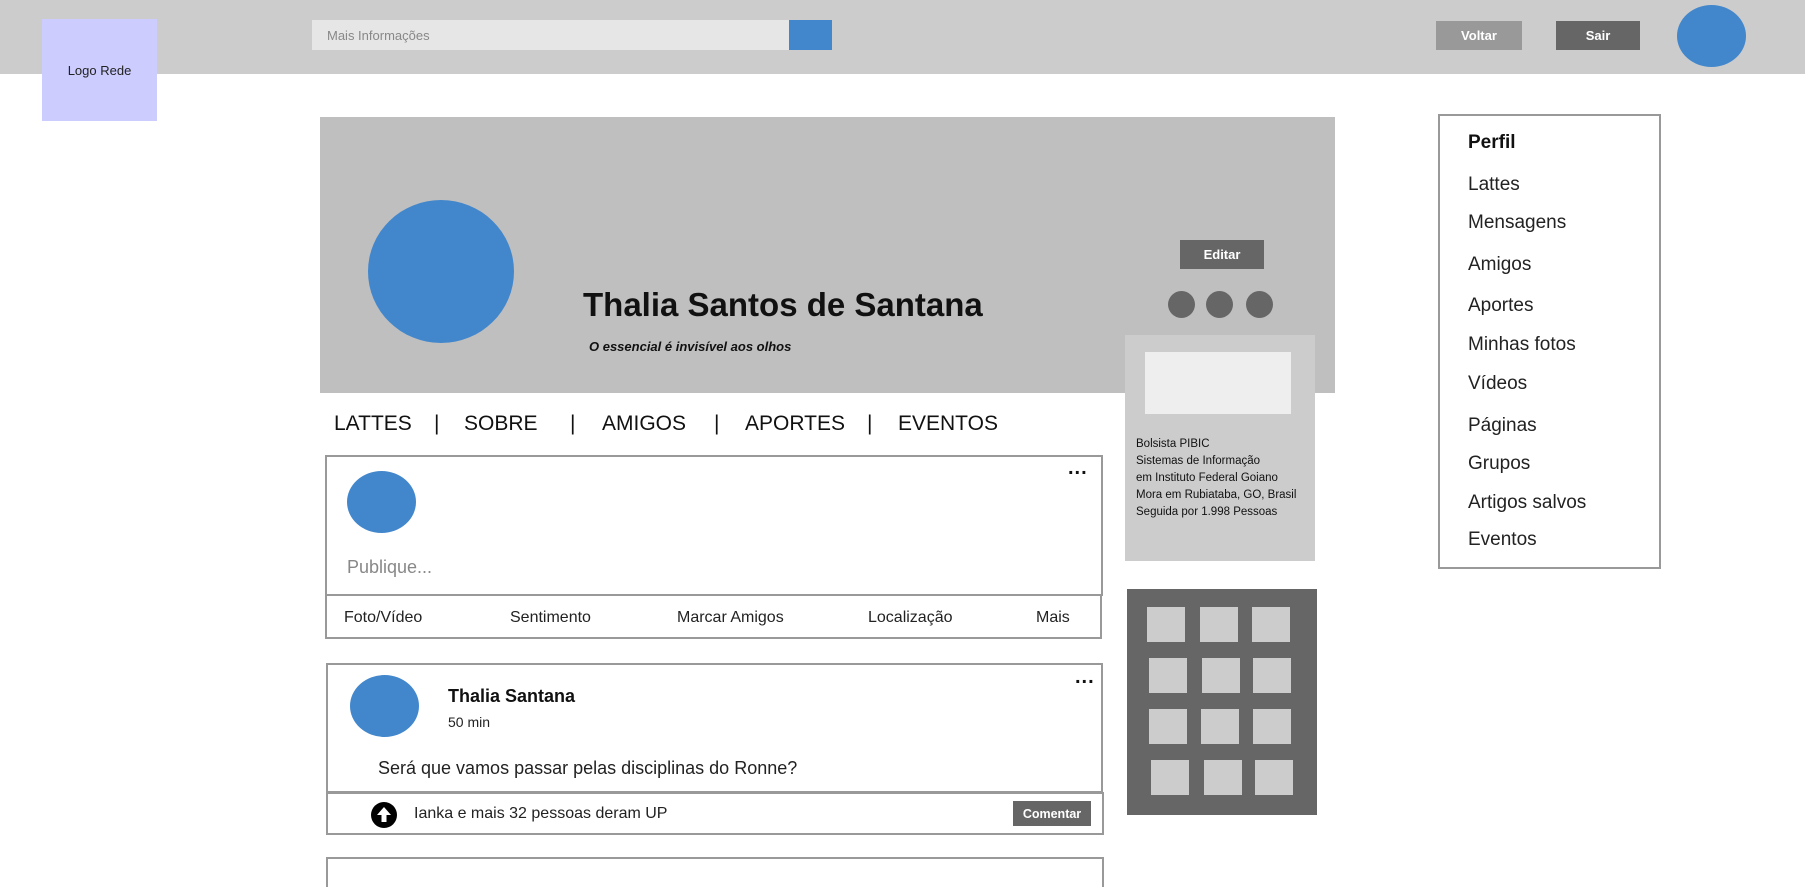 This screenshot has width=1805, height=887. Describe the element at coordinates (715, 872) in the screenshot. I see `next-post-card` at that location.